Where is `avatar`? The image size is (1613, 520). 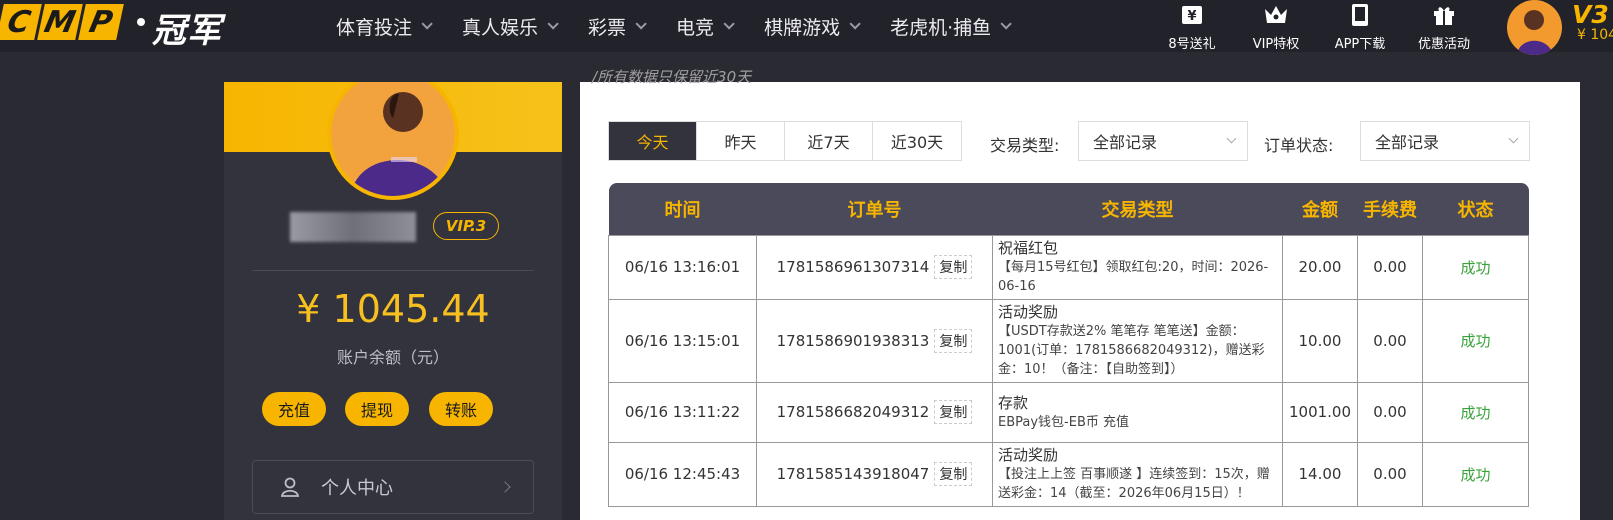 avatar is located at coordinates (1534, 27).